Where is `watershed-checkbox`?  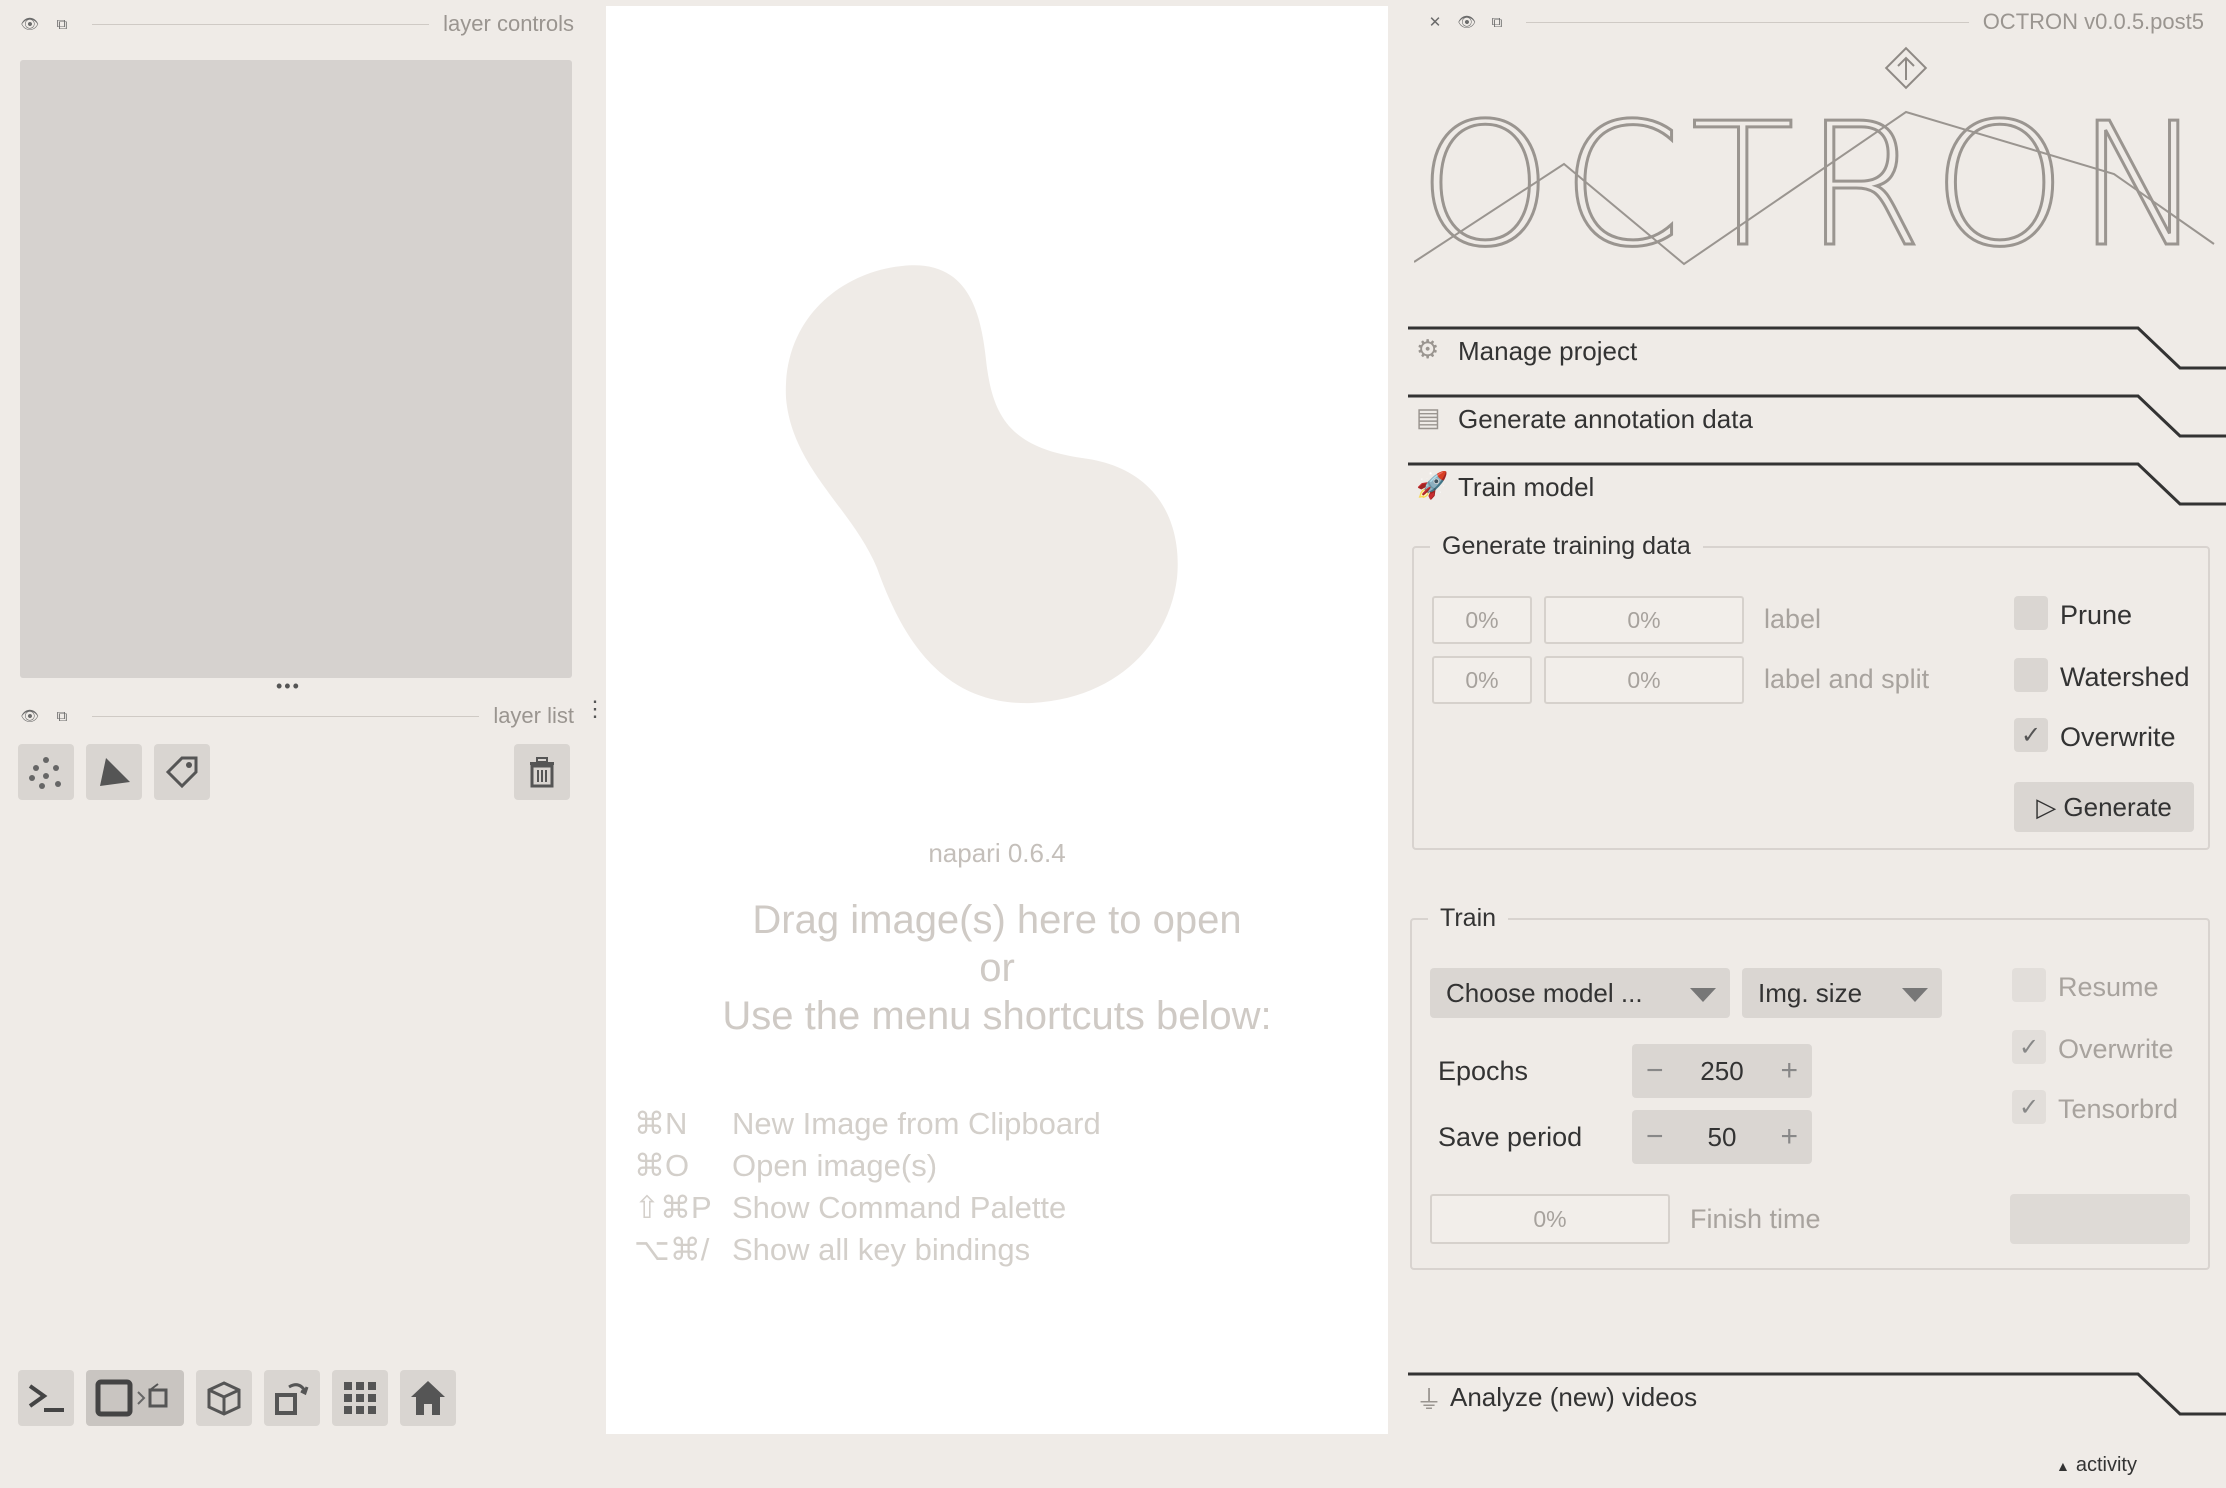
watershed-checkbox is located at coordinates (2031, 675).